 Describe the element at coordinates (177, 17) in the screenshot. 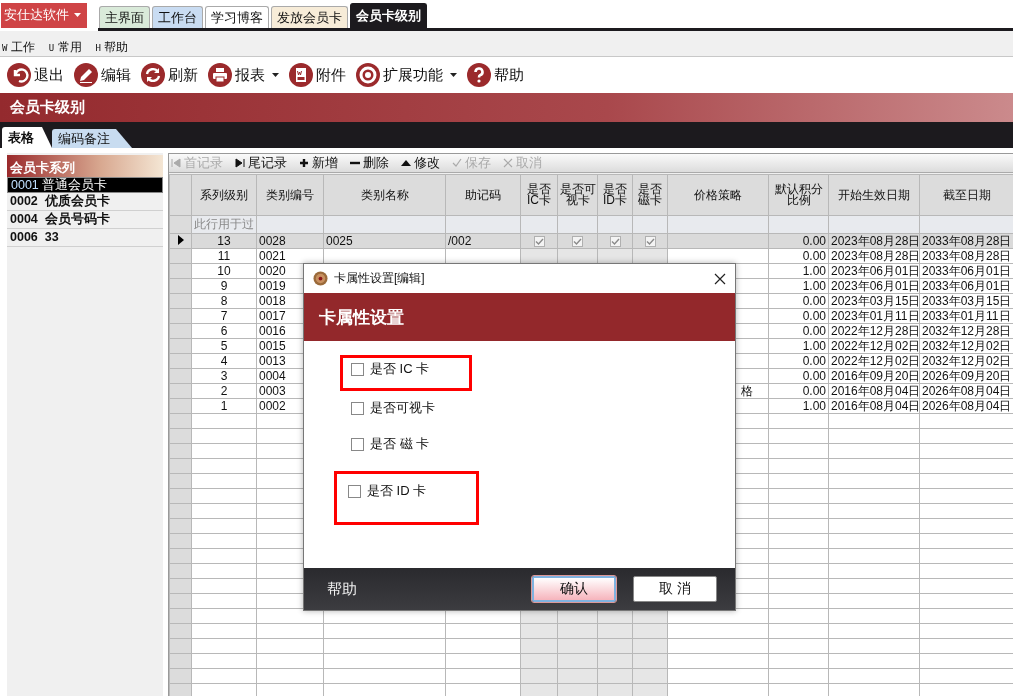

I see `page-tab: 工作台` at that location.